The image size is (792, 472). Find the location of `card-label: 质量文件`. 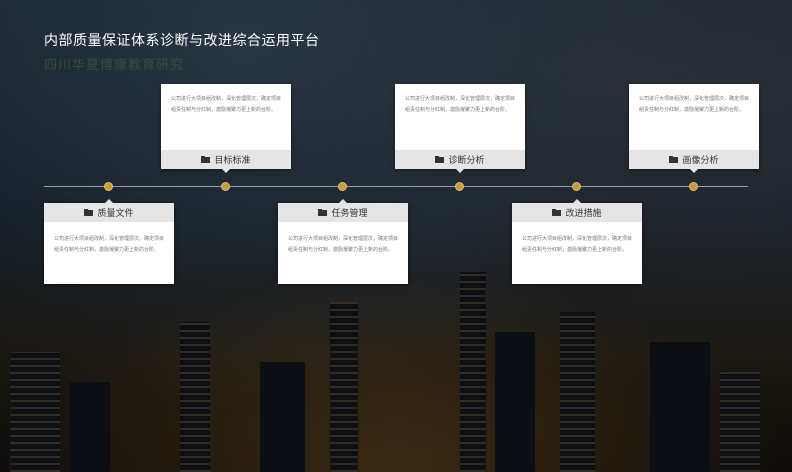

card-label: 质量文件 is located at coordinates (115, 214).